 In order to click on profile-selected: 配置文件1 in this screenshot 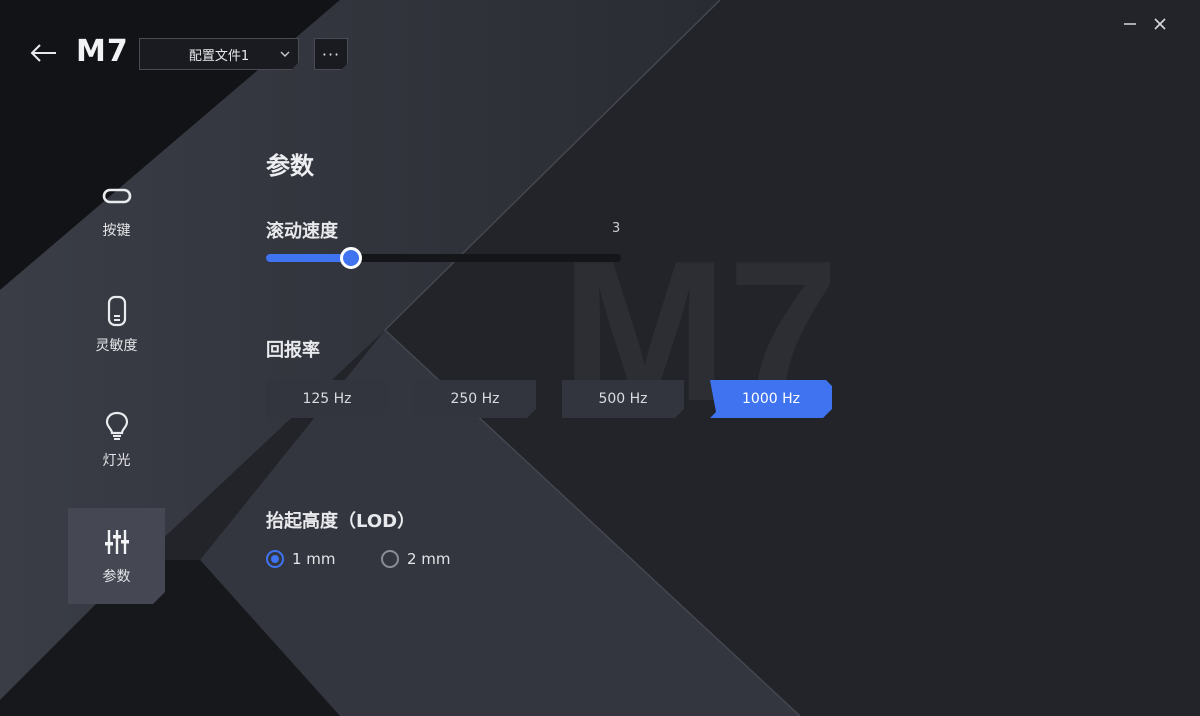, I will do `click(219, 56)`.